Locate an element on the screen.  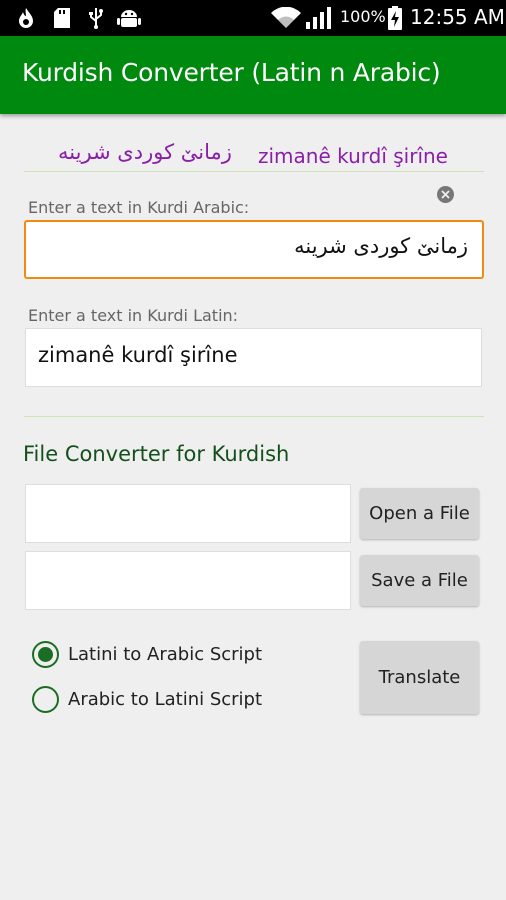
divider-middle is located at coordinates (254, 416).